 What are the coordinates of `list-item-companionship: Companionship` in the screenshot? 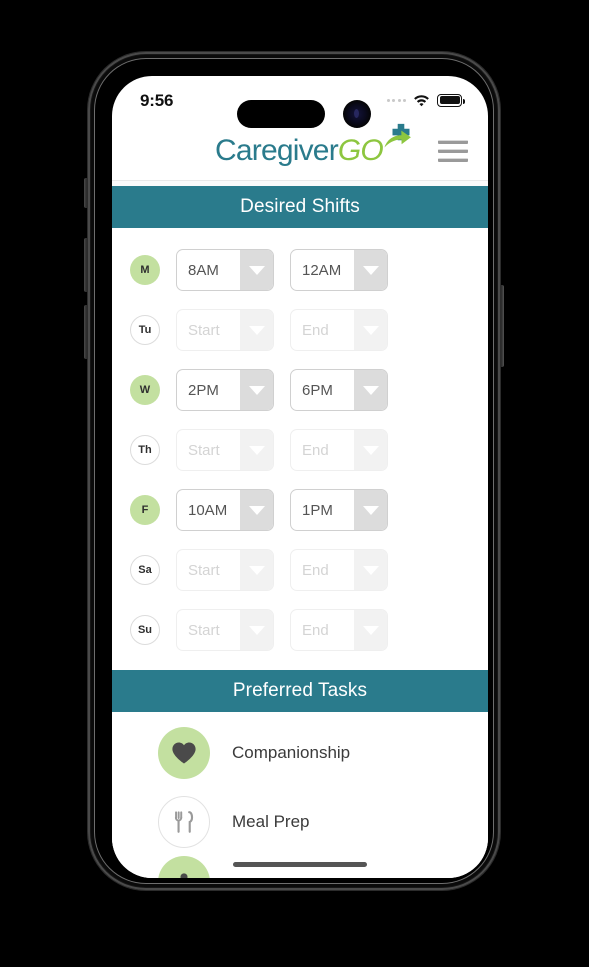 It's located at (300, 752).